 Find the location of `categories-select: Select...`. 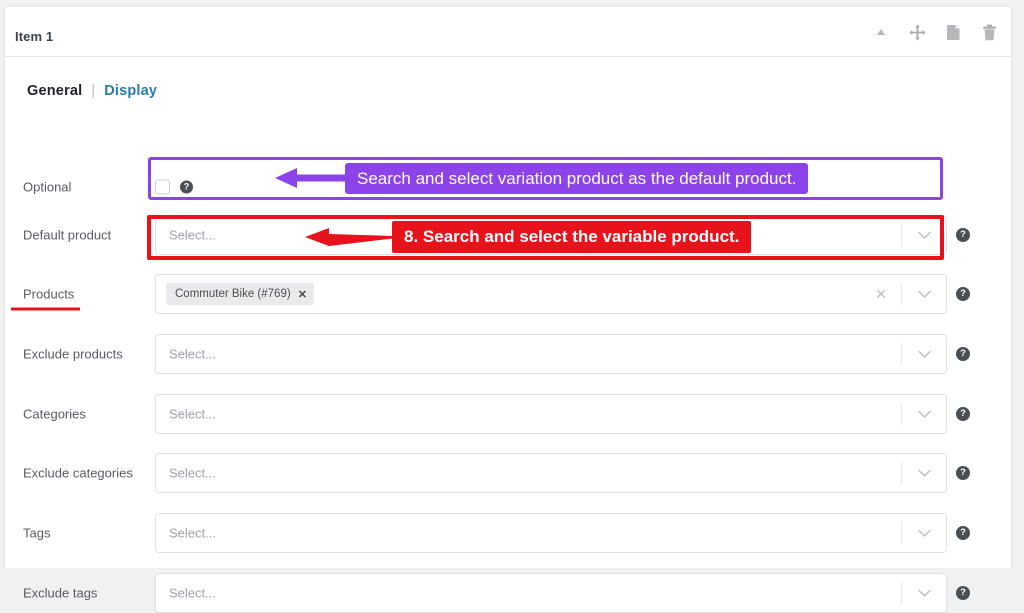

categories-select: Select... is located at coordinates (551, 414).